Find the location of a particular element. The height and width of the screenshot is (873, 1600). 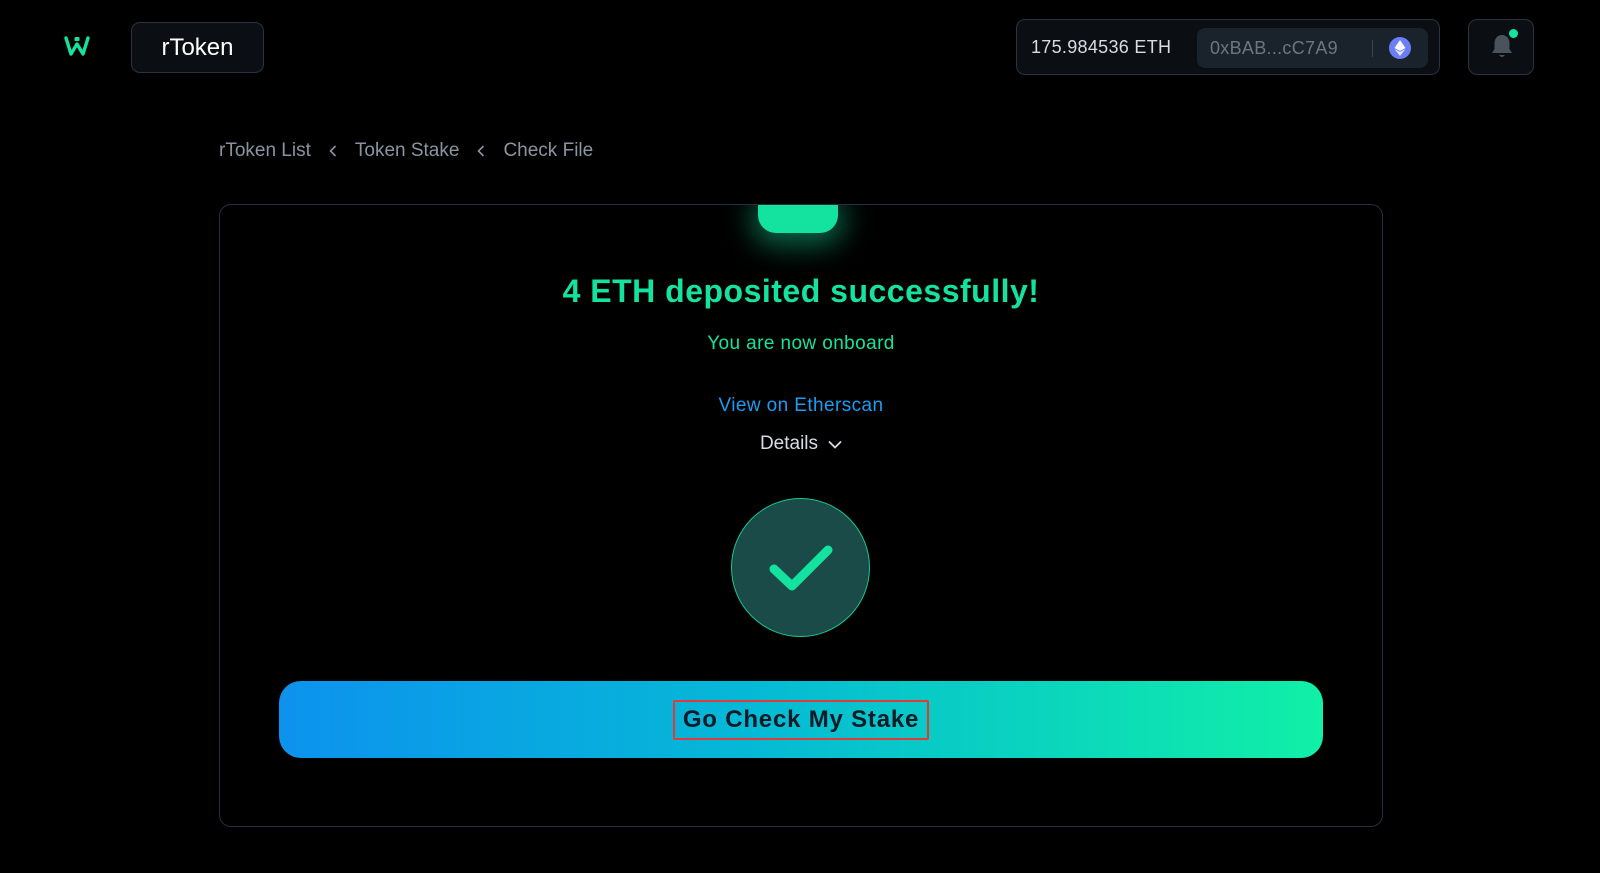

wallet-address-button: 0xBAB...cC7A9 is located at coordinates (1312, 48).